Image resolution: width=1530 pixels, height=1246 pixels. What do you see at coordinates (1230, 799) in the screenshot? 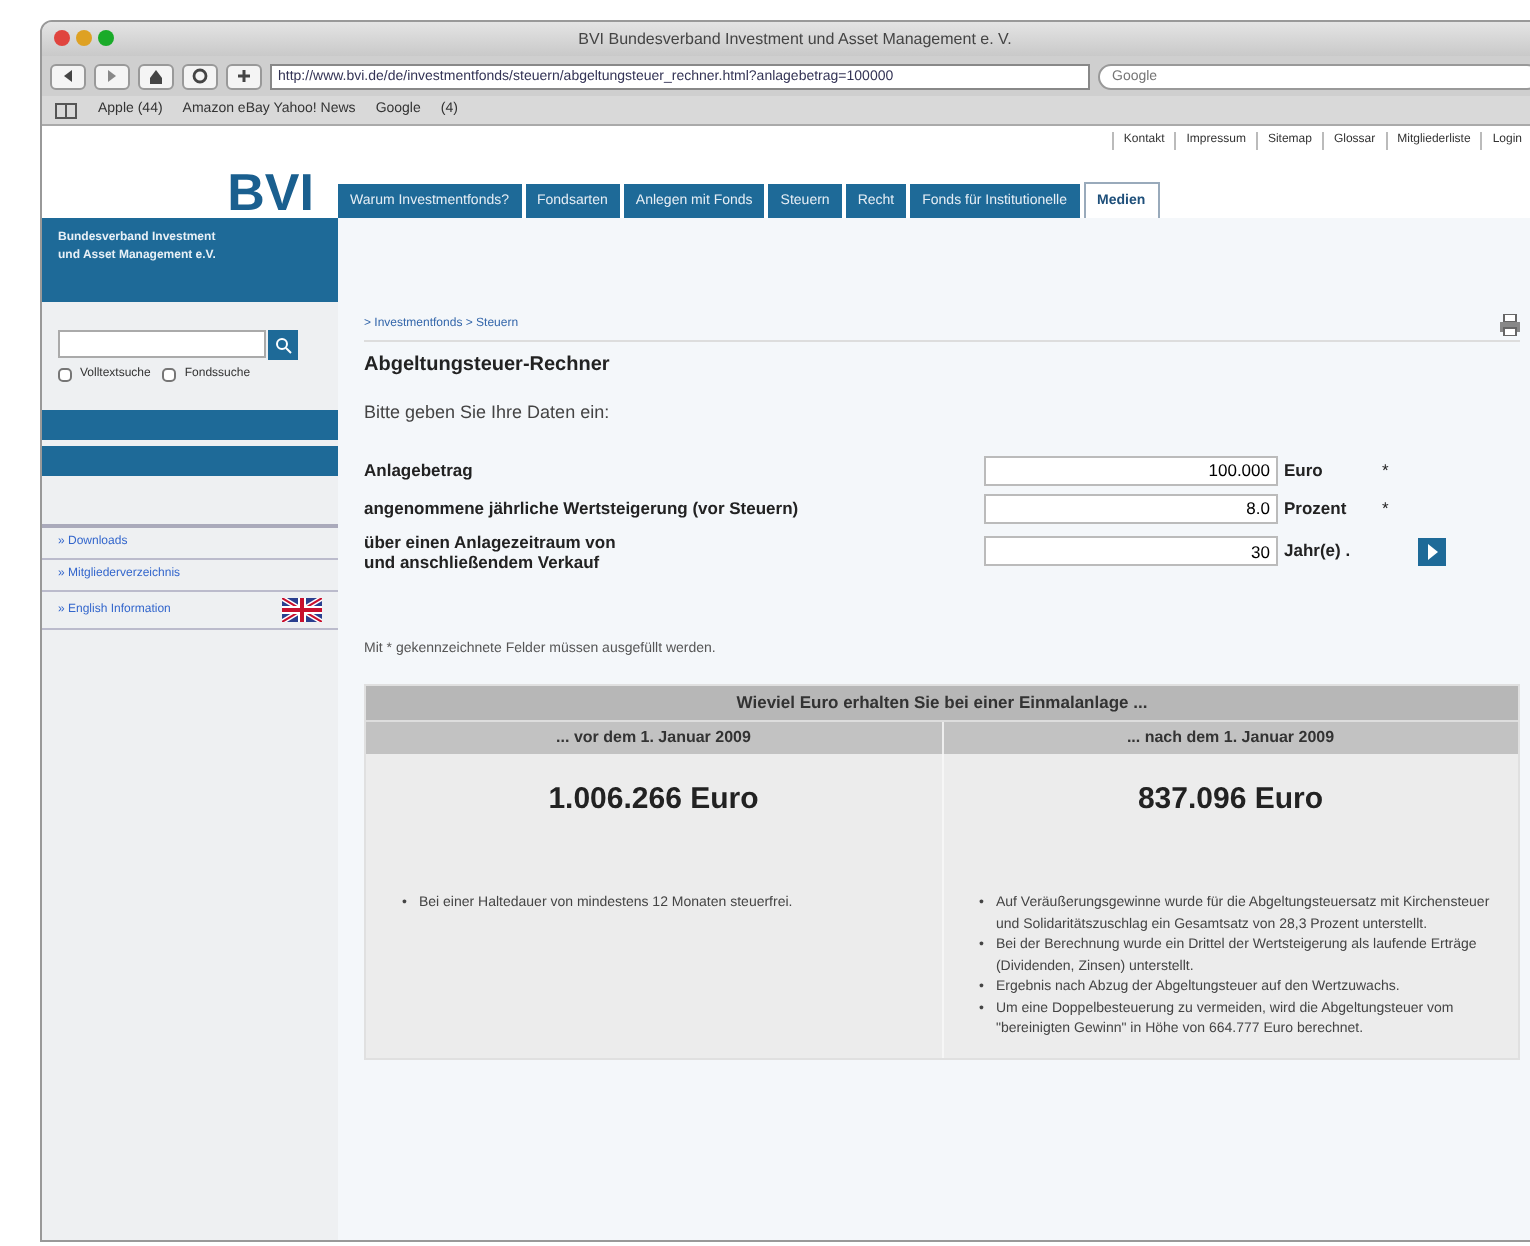
I see `result-amount: 837.096 Euro` at bounding box center [1230, 799].